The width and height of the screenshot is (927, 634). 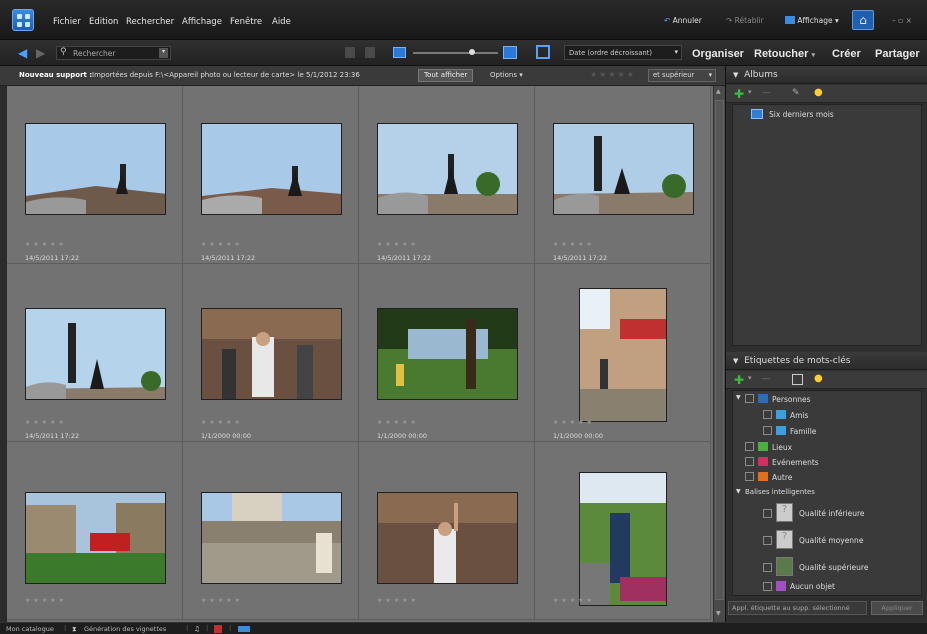 What do you see at coordinates (812, 20) in the screenshot?
I see `view-button: Affichage ▾` at bounding box center [812, 20].